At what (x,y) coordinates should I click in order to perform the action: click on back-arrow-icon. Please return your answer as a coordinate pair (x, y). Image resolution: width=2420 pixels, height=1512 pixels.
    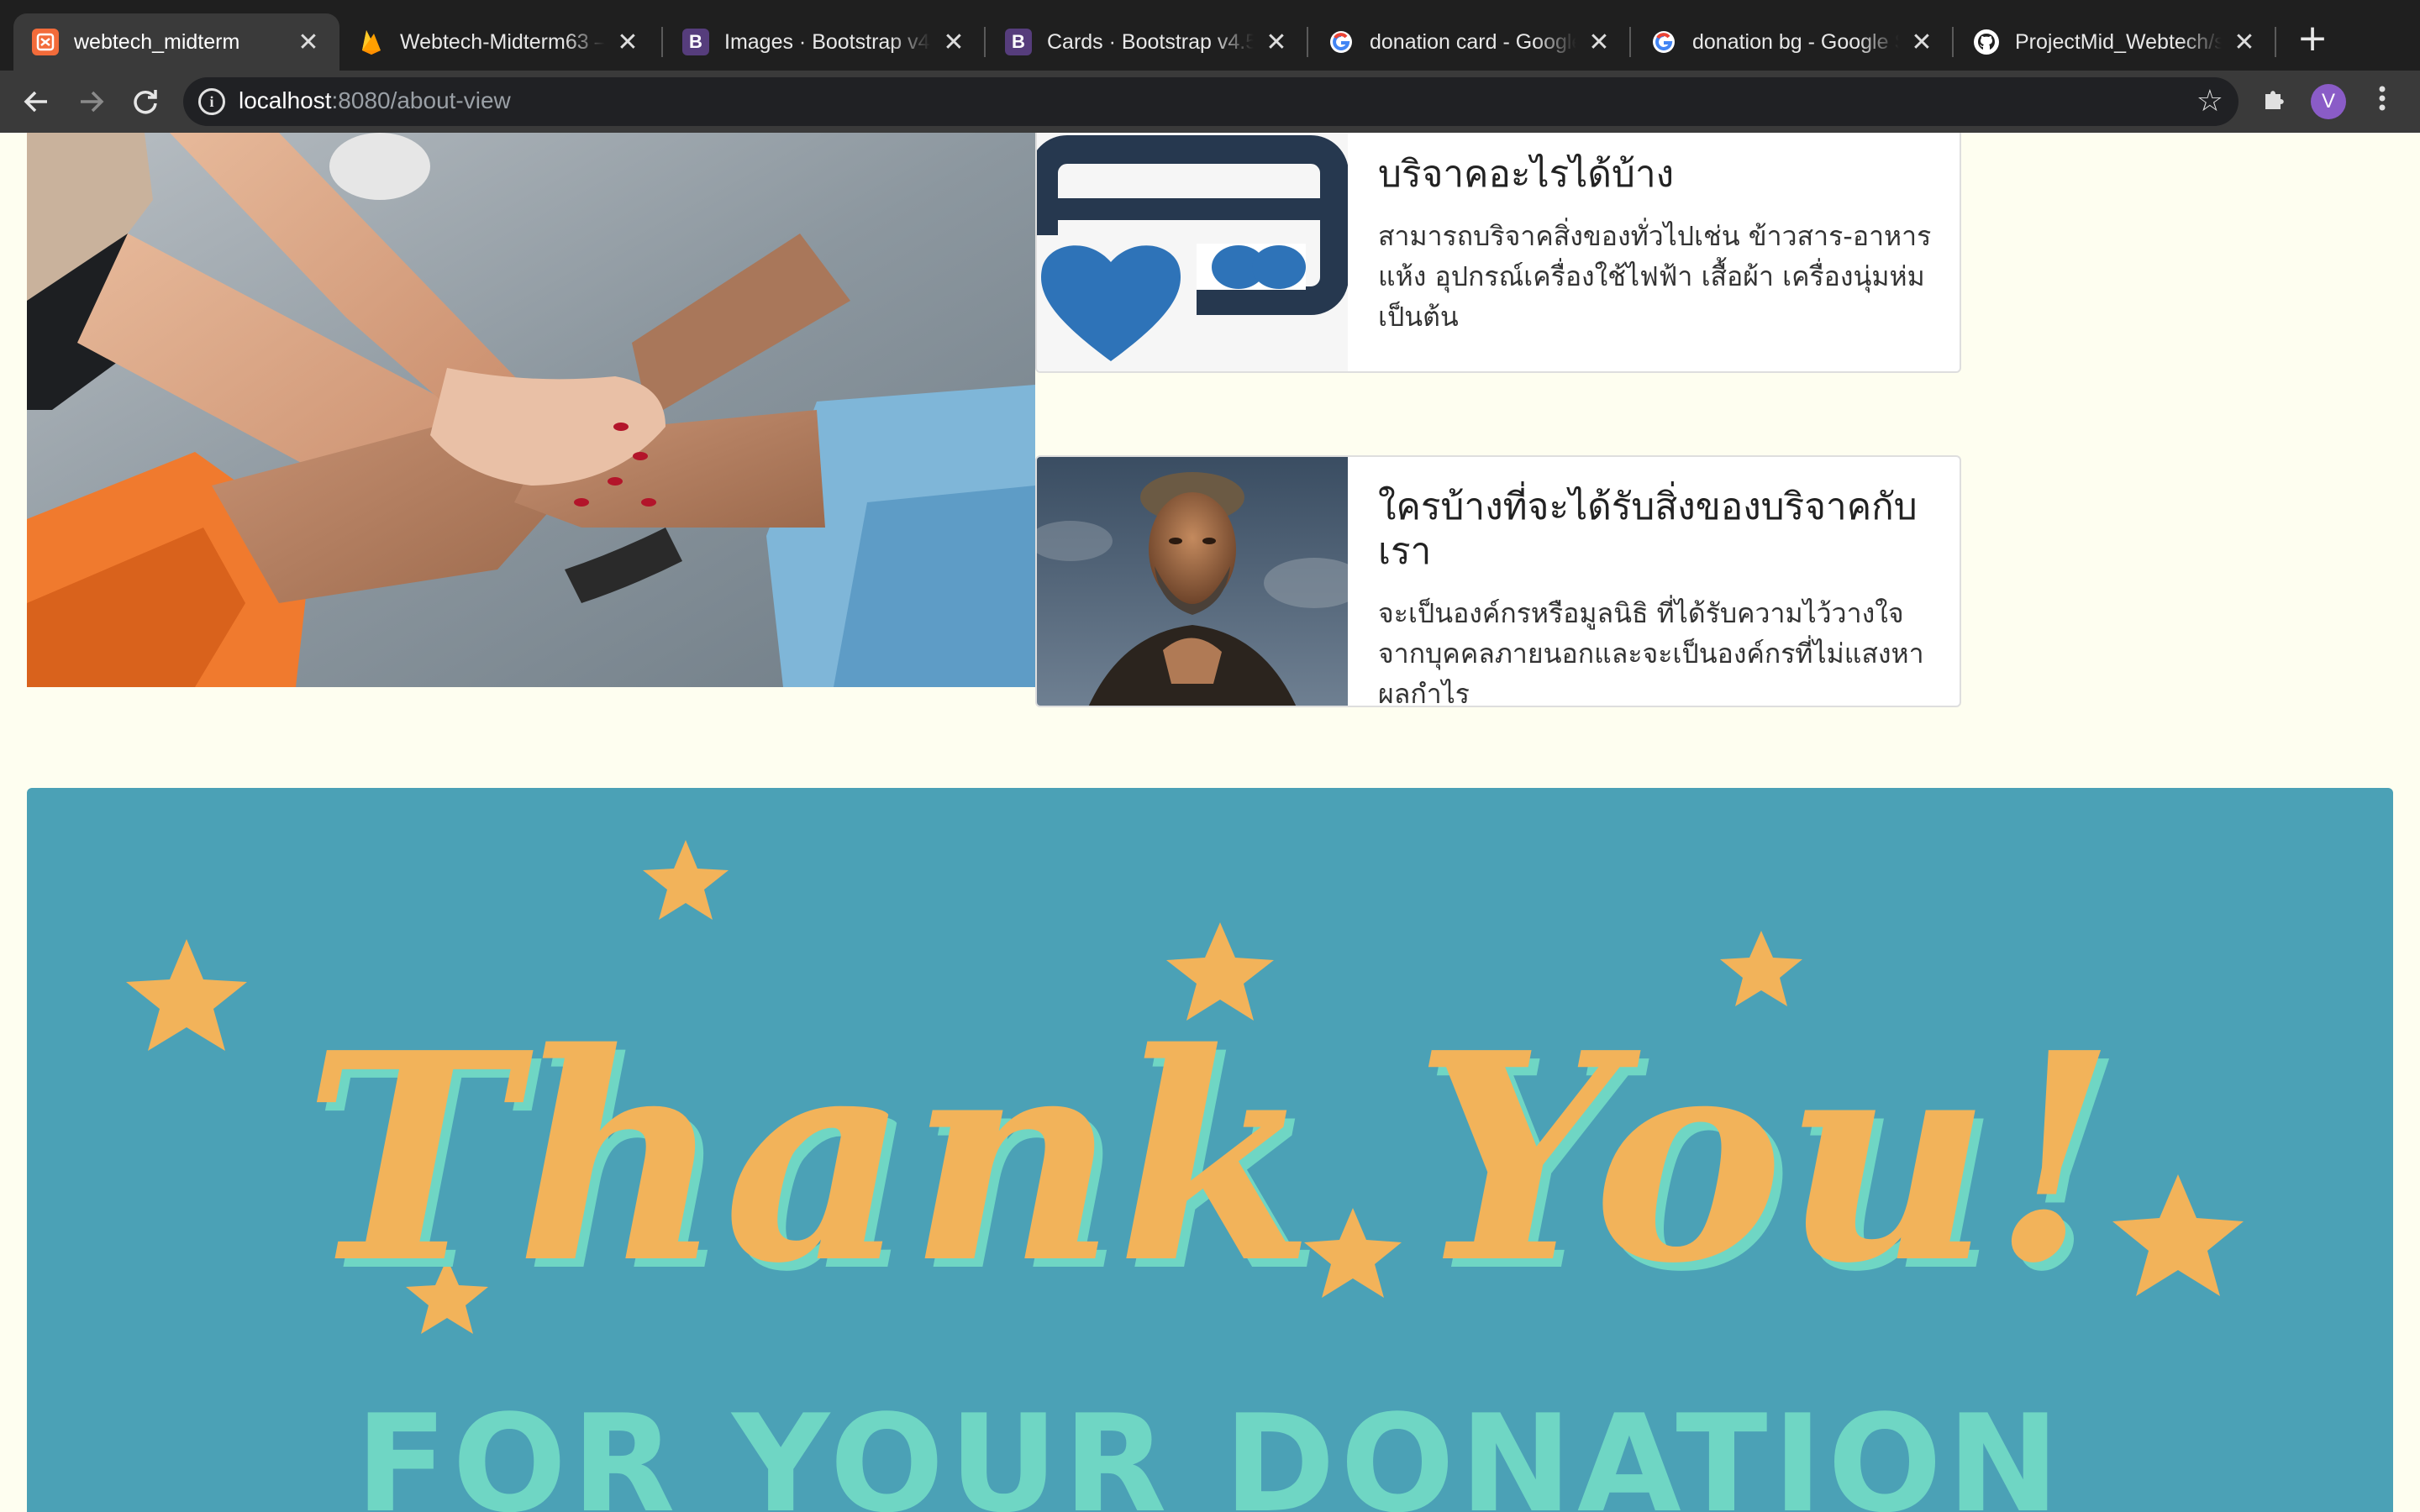
    Looking at the image, I should click on (35, 102).